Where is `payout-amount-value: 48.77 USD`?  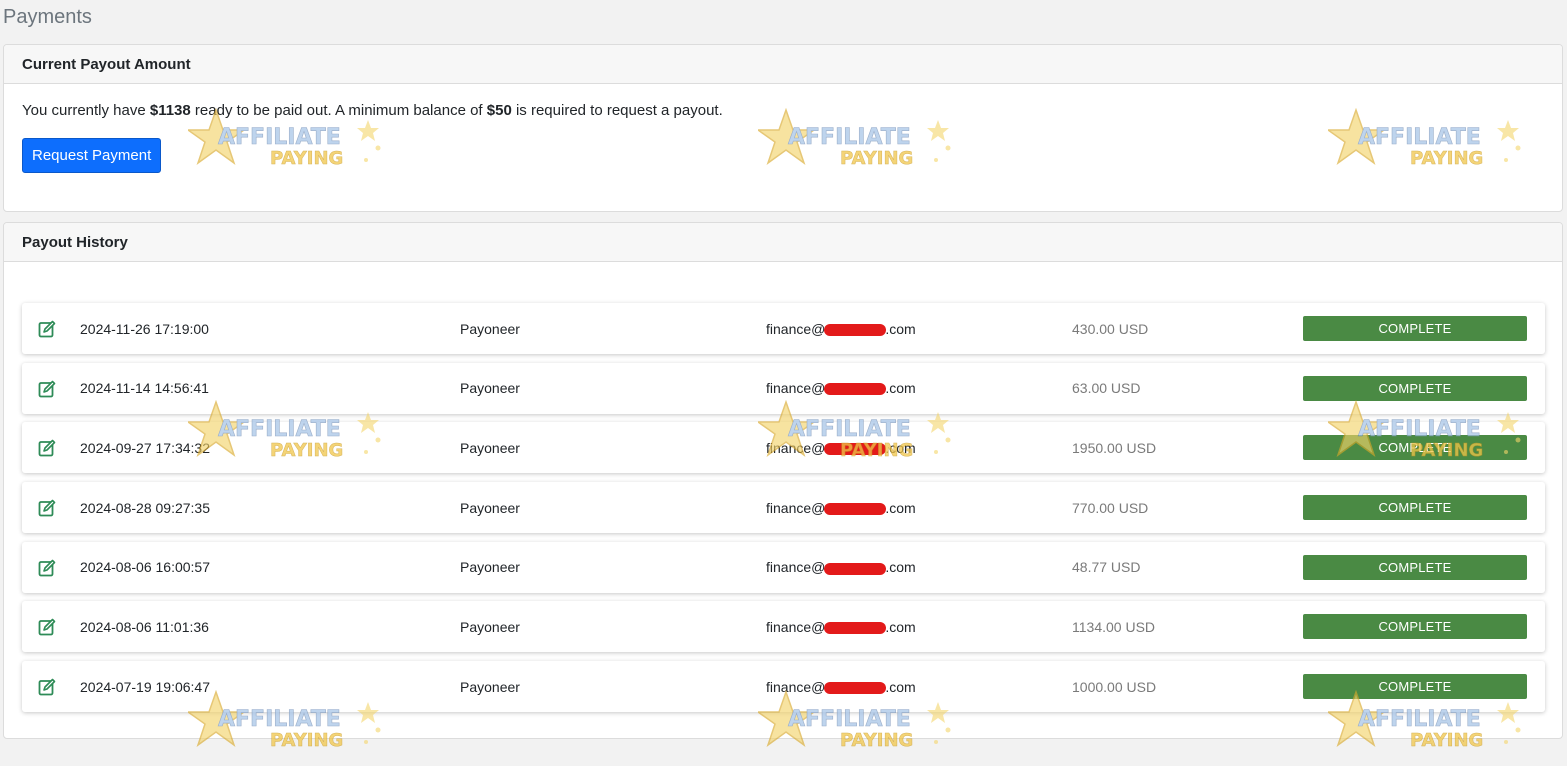 payout-amount-value: 48.77 USD is located at coordinates (1106, 567).